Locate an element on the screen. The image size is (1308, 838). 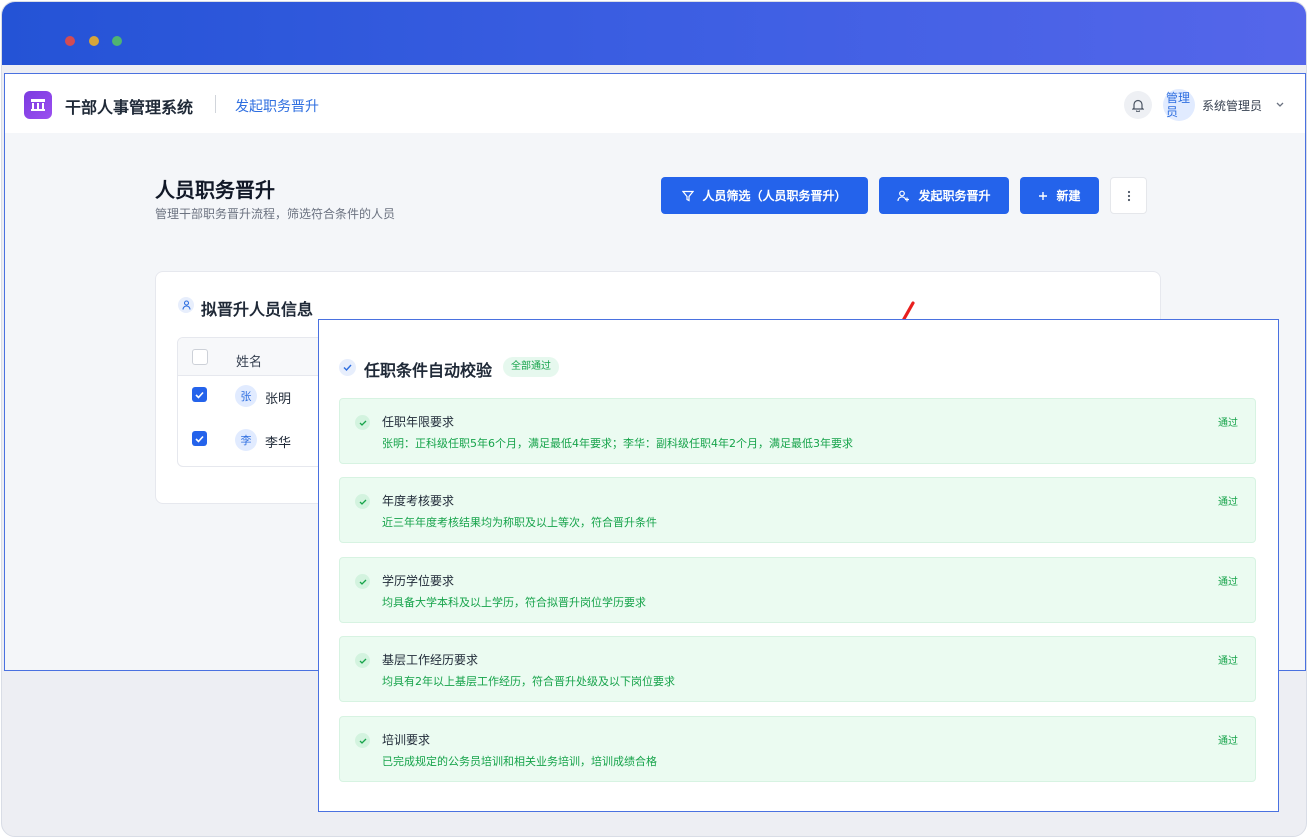
user-name: 系统管理员 is located at coordinates (1232, 105).